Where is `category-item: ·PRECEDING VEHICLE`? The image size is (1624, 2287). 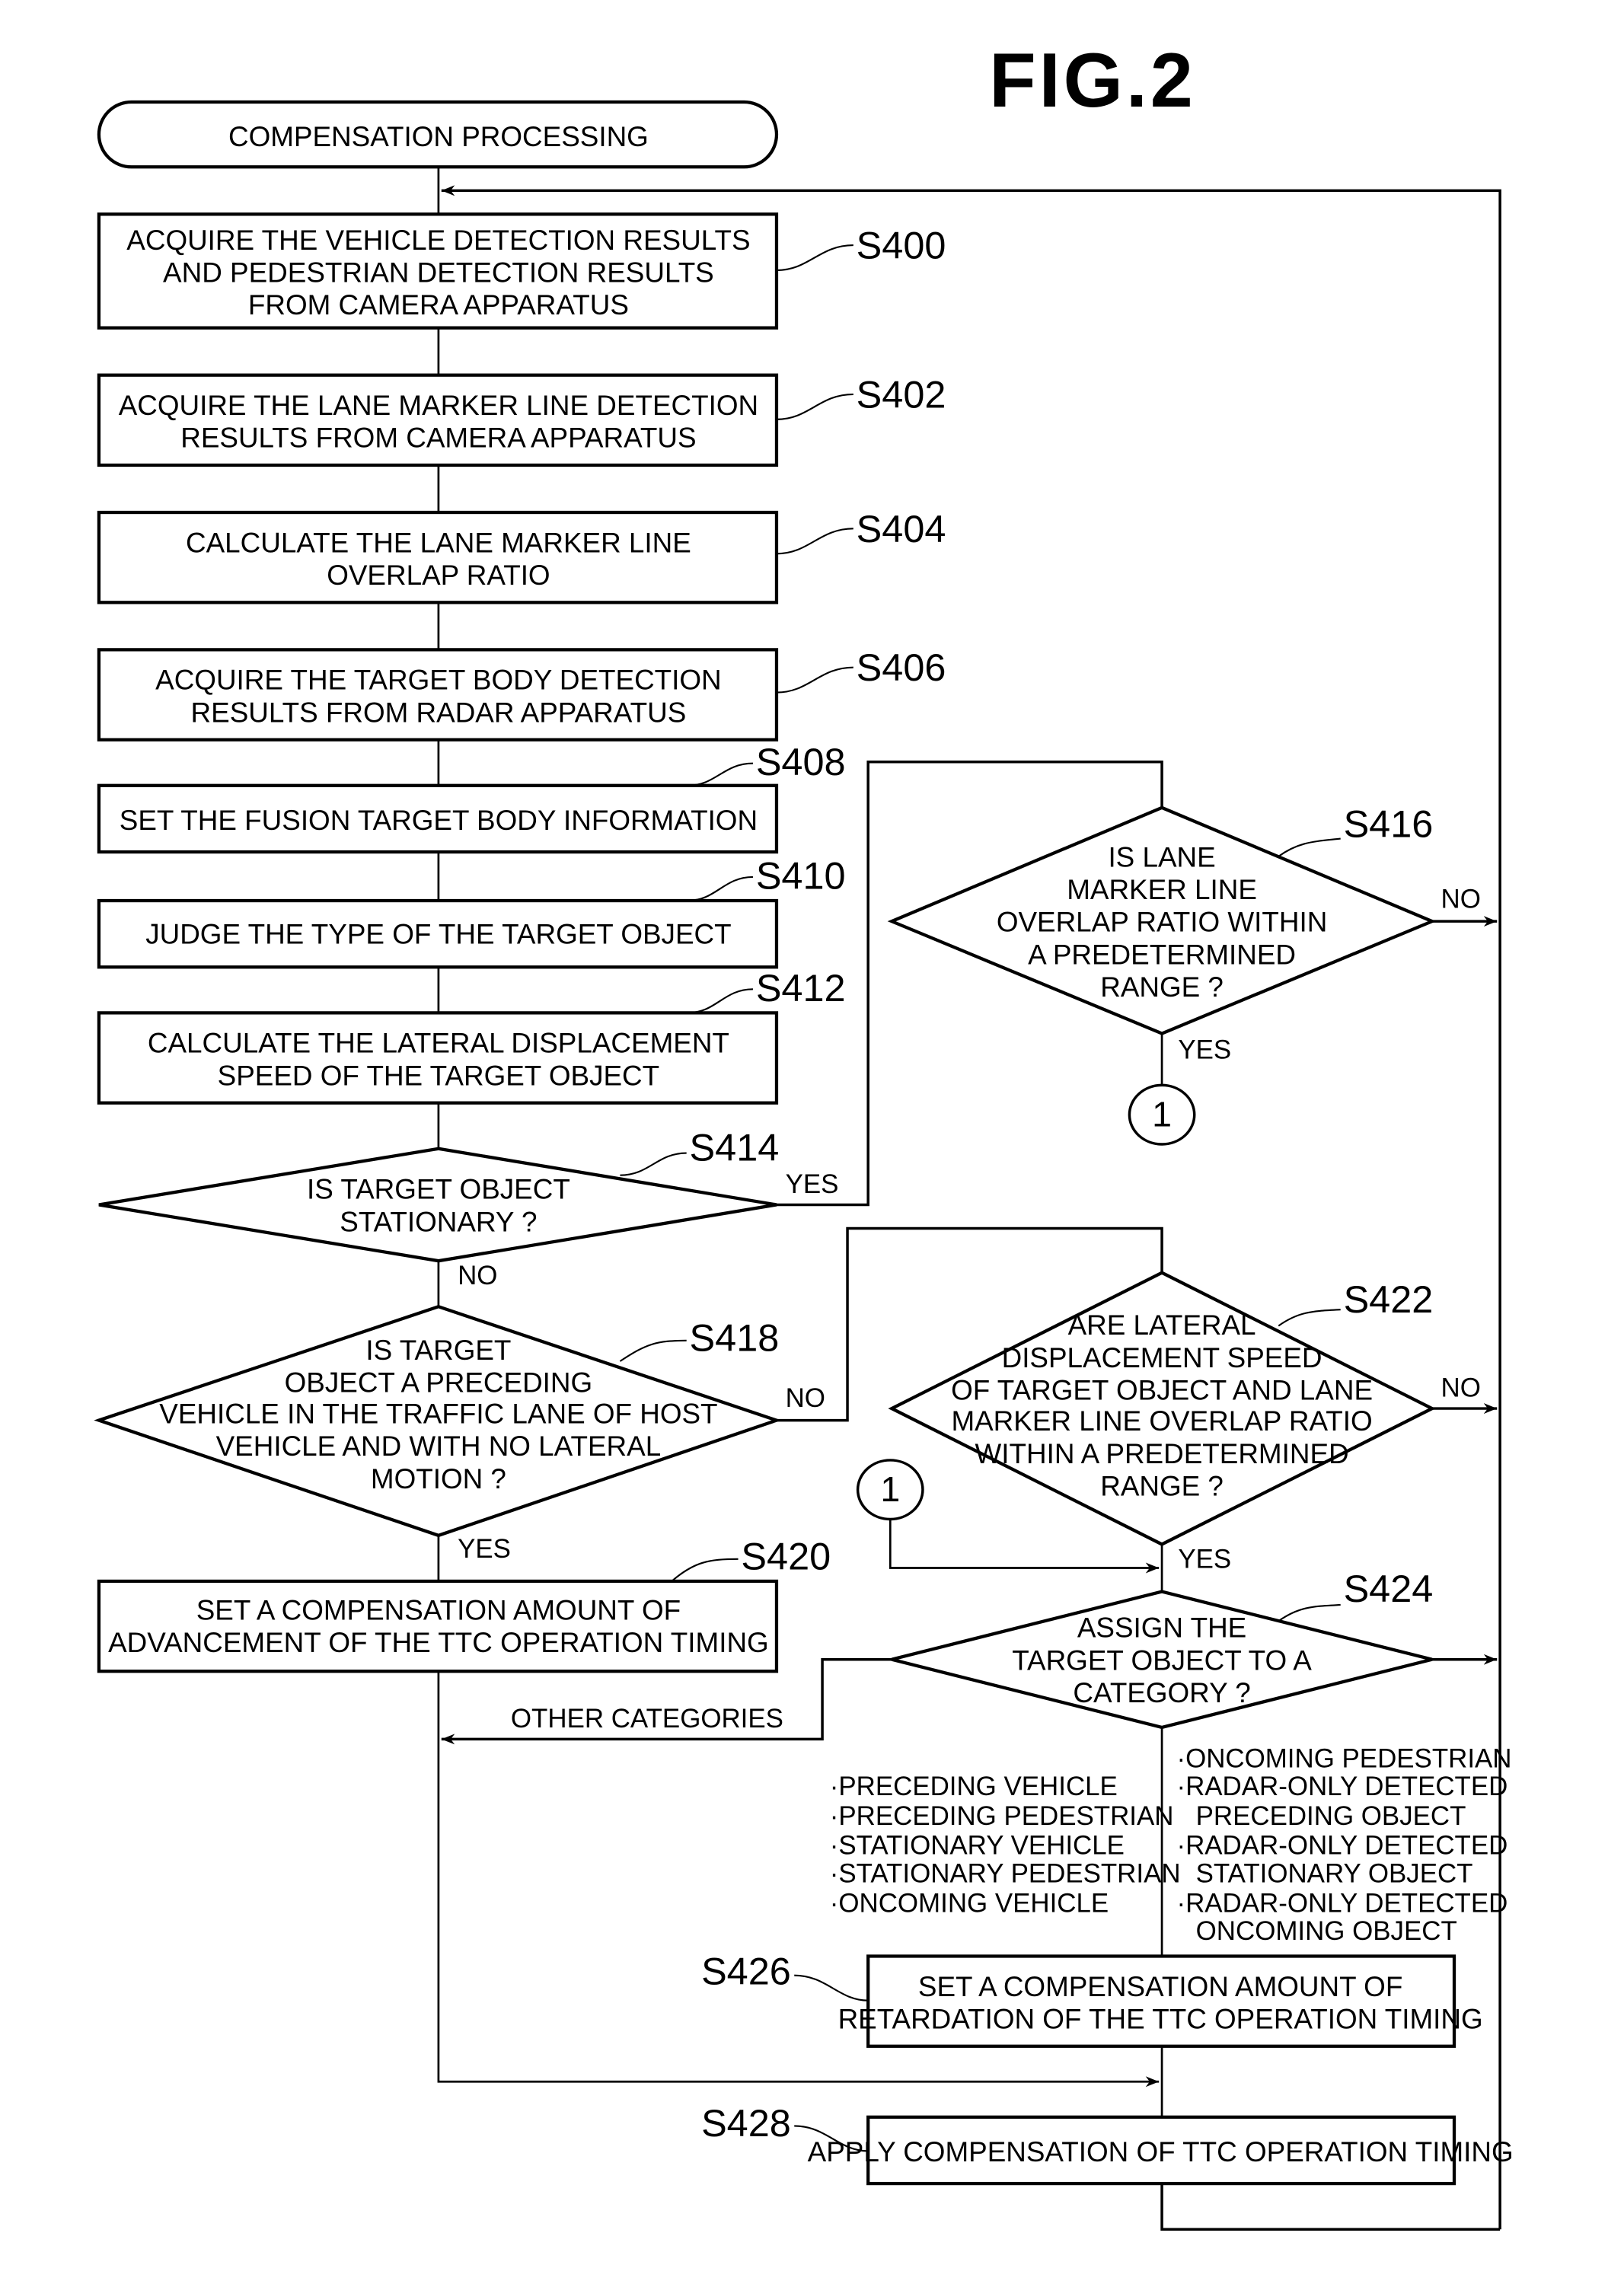
category-item: ·PRECEDING VEHICLE is located at coordinates (974, 1786).